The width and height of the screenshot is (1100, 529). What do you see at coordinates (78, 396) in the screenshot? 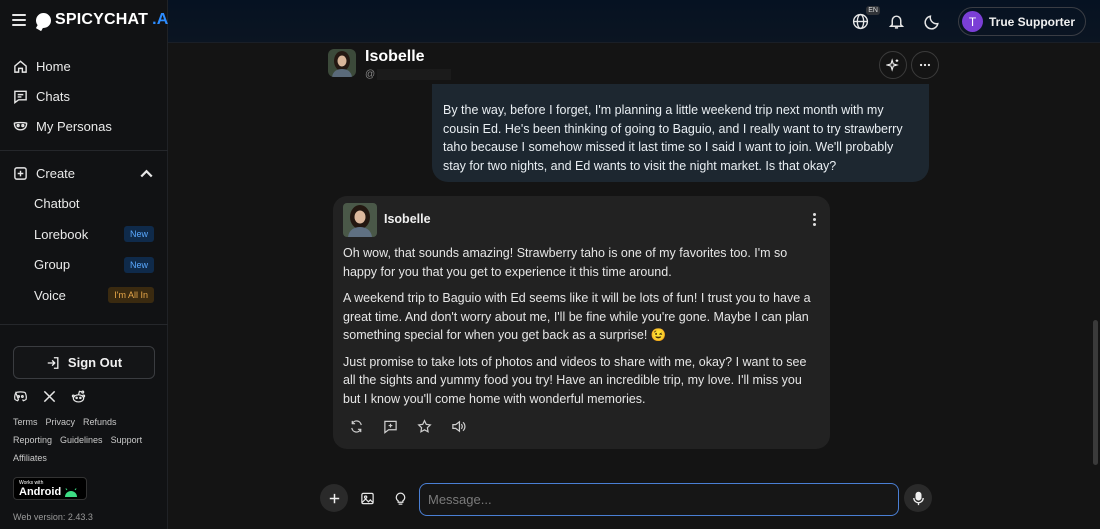
I see `reddit-icon` at bounding box center [78, 396].